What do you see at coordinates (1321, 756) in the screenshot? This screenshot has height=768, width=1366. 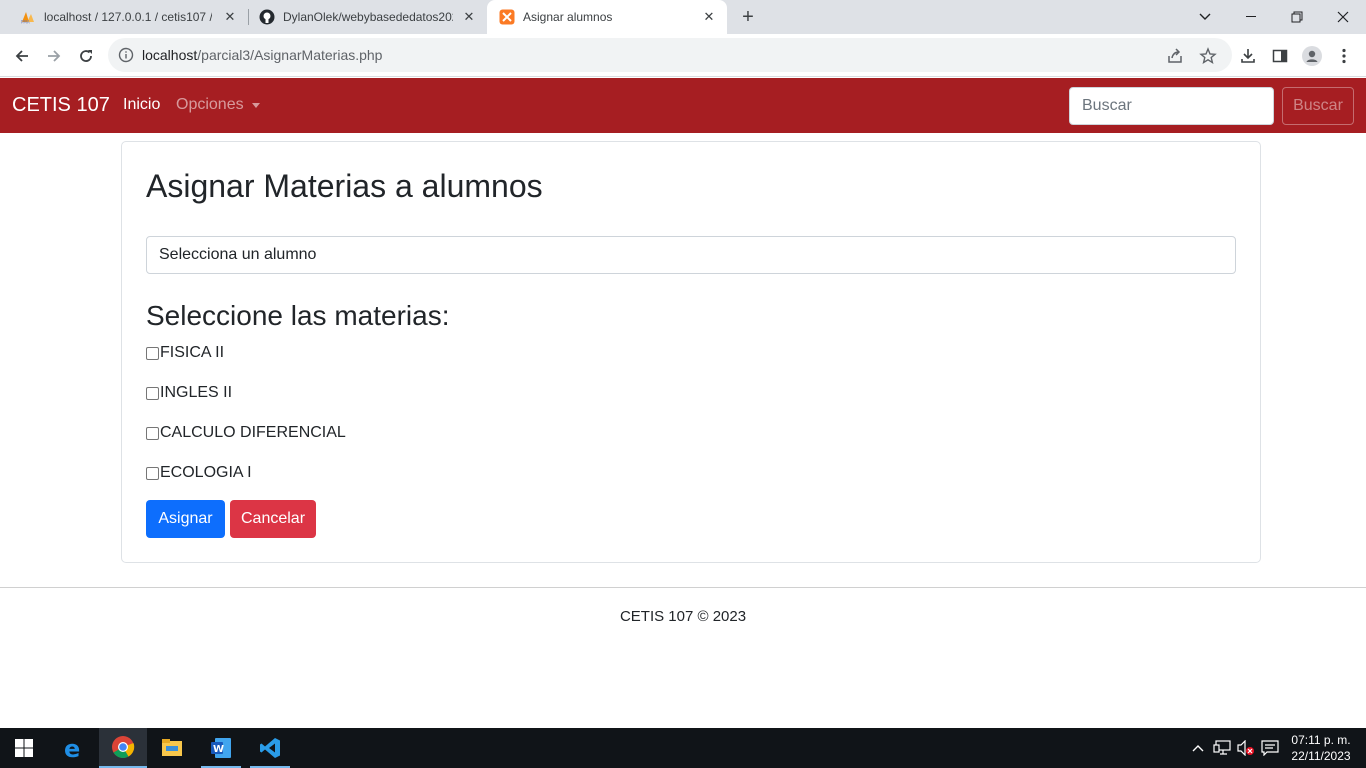 I see `clock-date: 22/11/2023` at bounding box center [1321, 756].